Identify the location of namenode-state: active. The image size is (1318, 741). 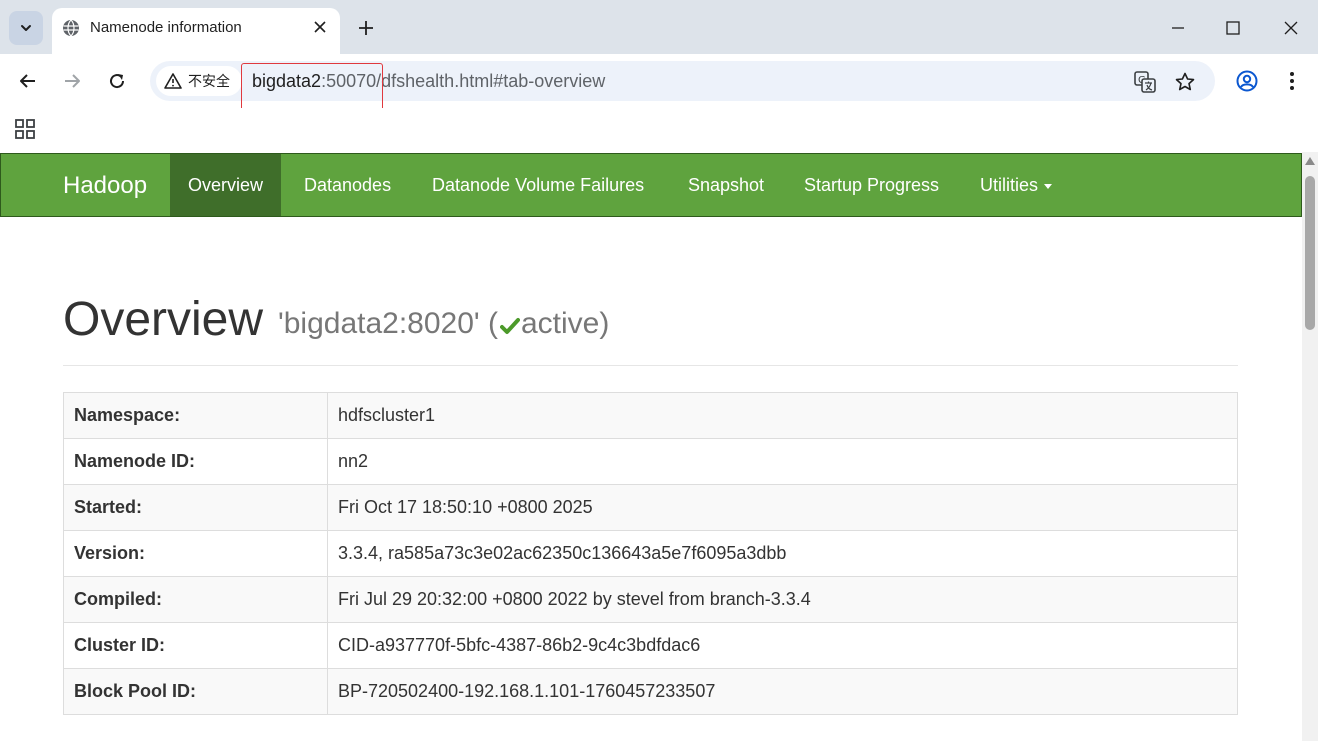
(560, 323).